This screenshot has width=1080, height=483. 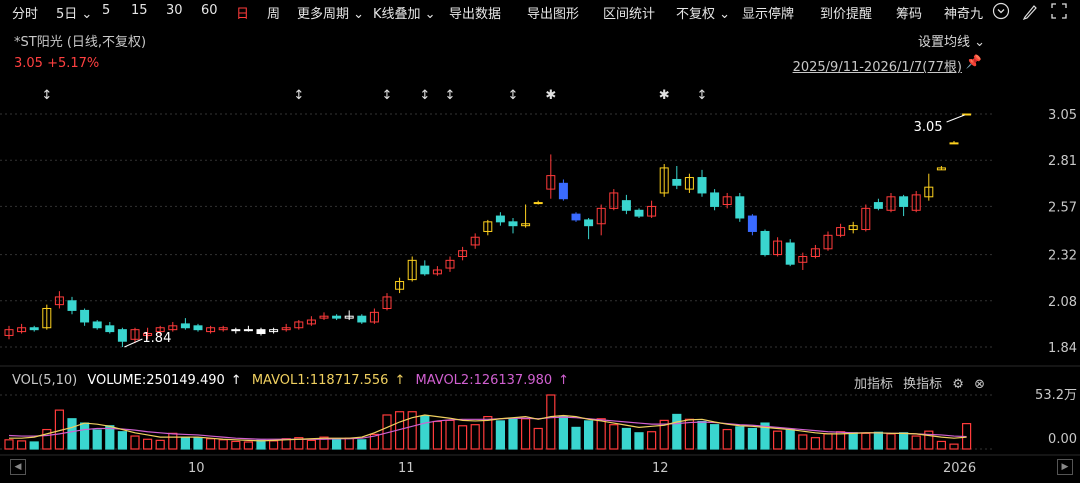 I want to click on x-label: 2026, so click(x=960, y=468).